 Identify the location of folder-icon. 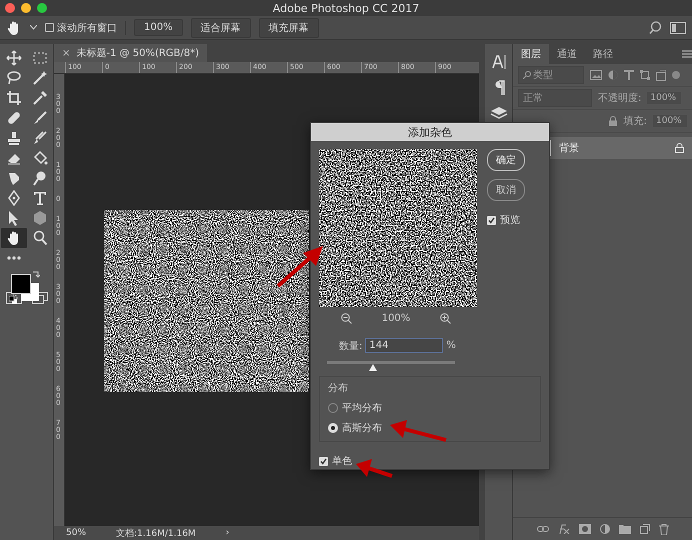
(624, 529).